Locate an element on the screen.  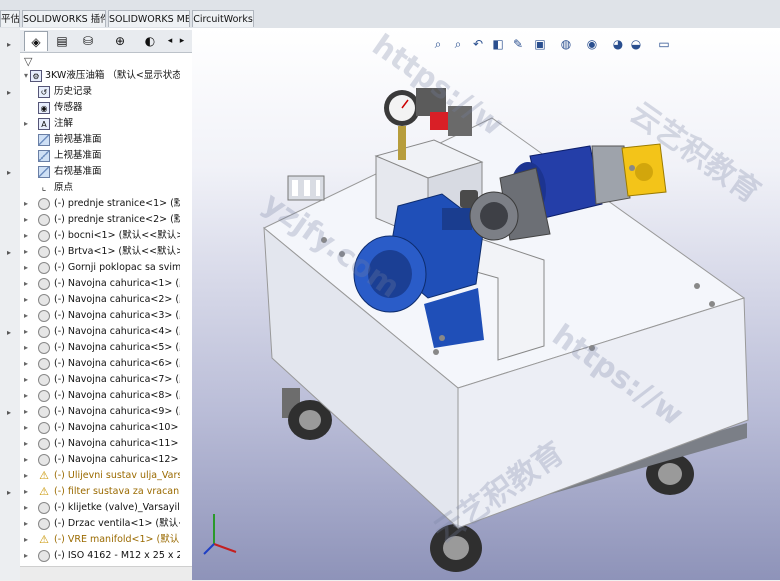
tree-item-label: 历史记录 is located at coordinates (73, 91).